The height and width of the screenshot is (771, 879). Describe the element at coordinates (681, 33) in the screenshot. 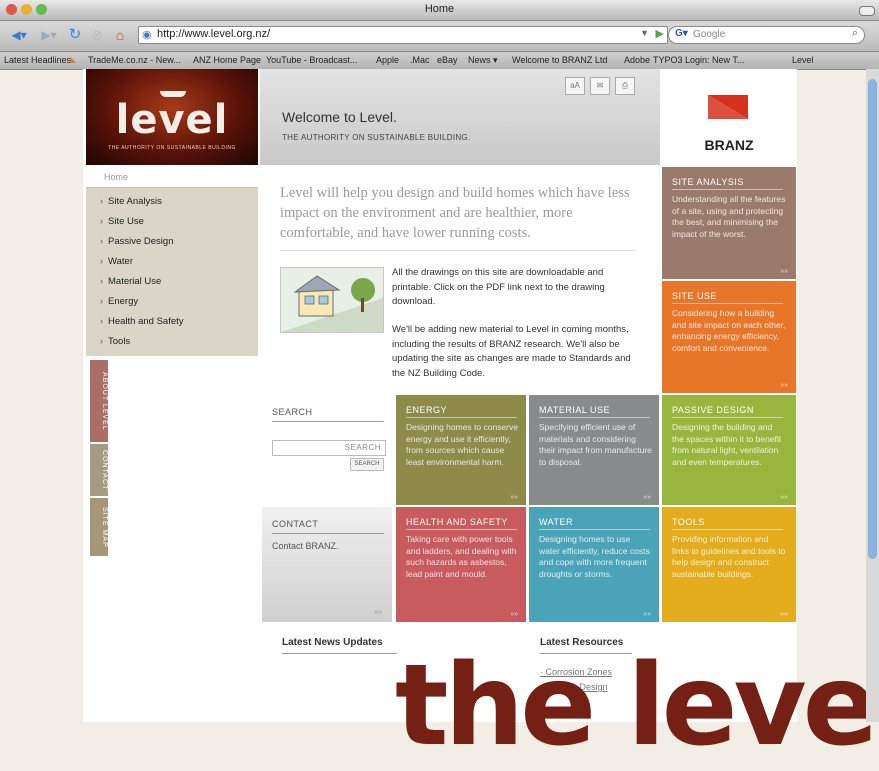

I see `google-icon: G▾` at that location.